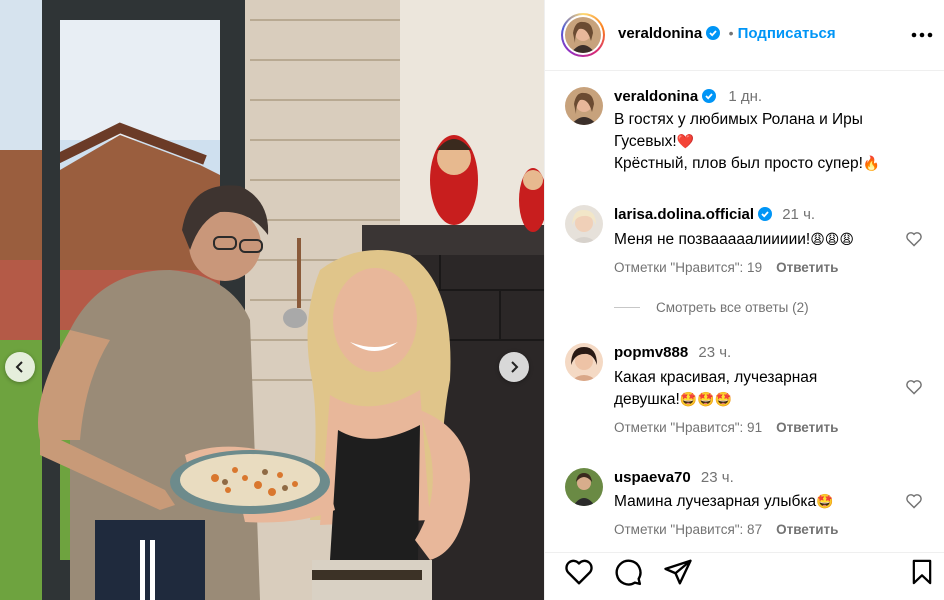 This screenshot has width=944, height=600. I want to click on caption-line-3: Крёстный, плов был просто супер!, so click(738, 163).